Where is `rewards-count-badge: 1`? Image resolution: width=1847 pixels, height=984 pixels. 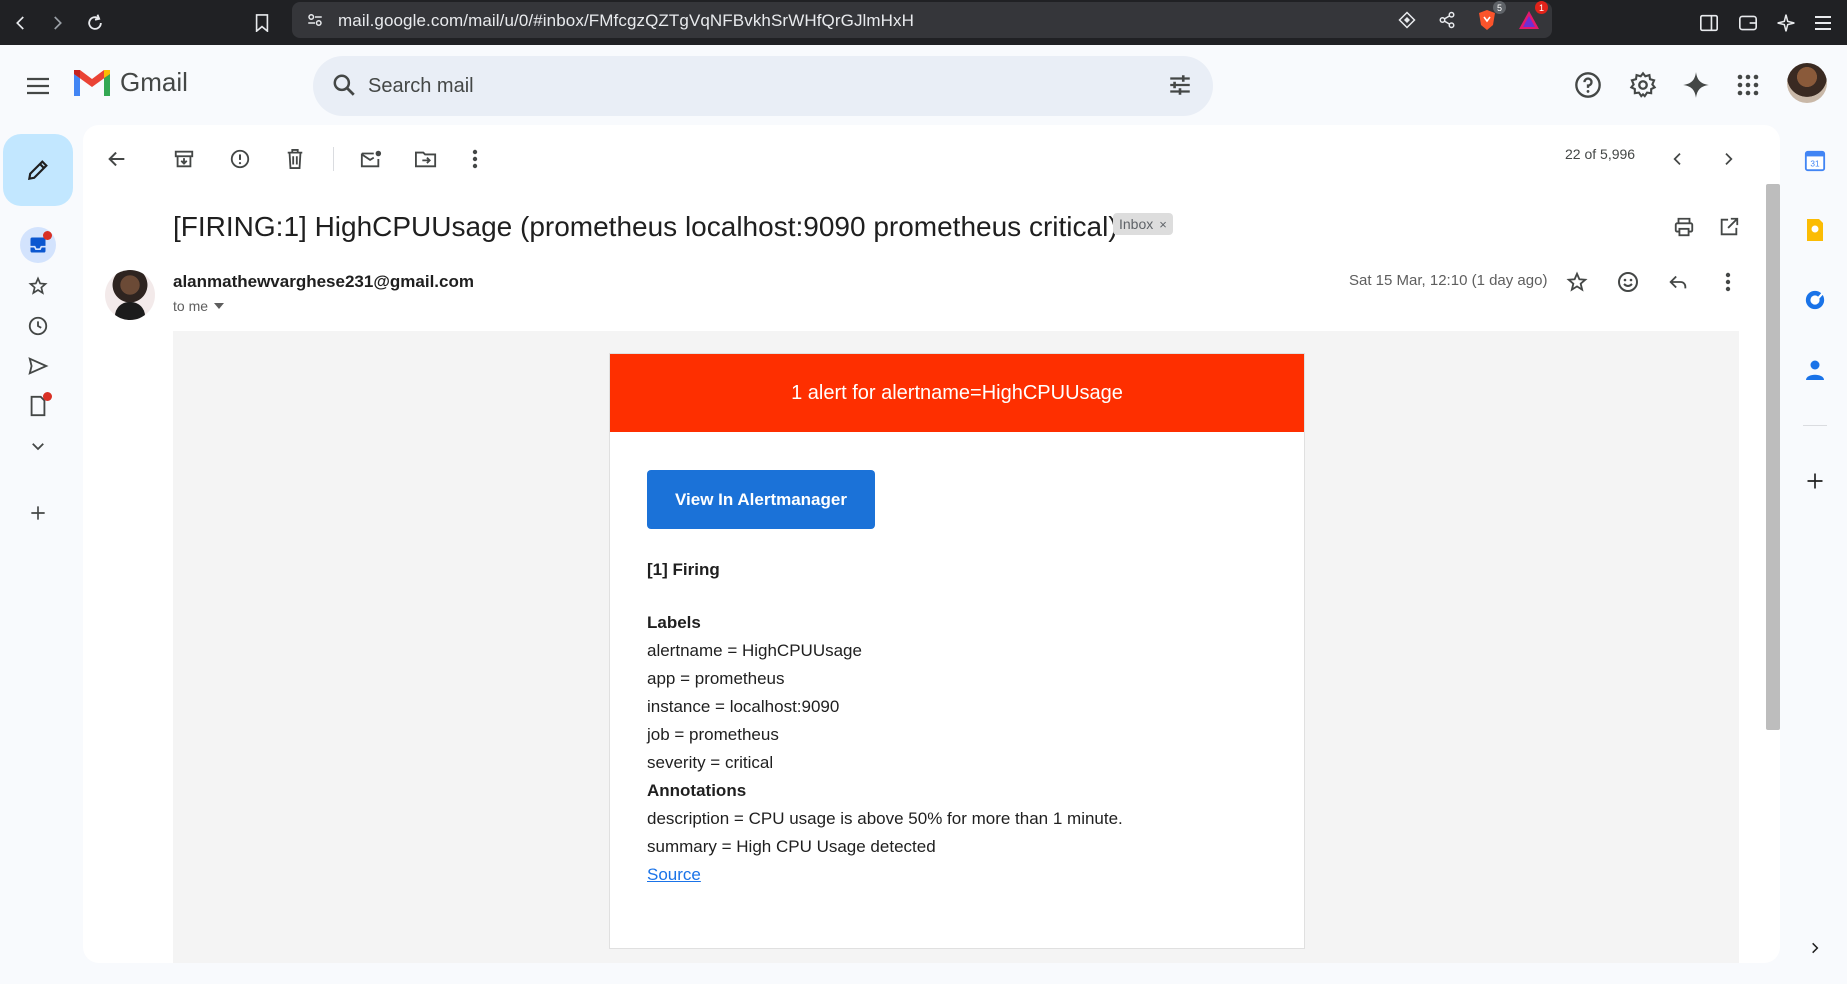
rewards-count-badge: 1 is located at coordinates (1541, 7).